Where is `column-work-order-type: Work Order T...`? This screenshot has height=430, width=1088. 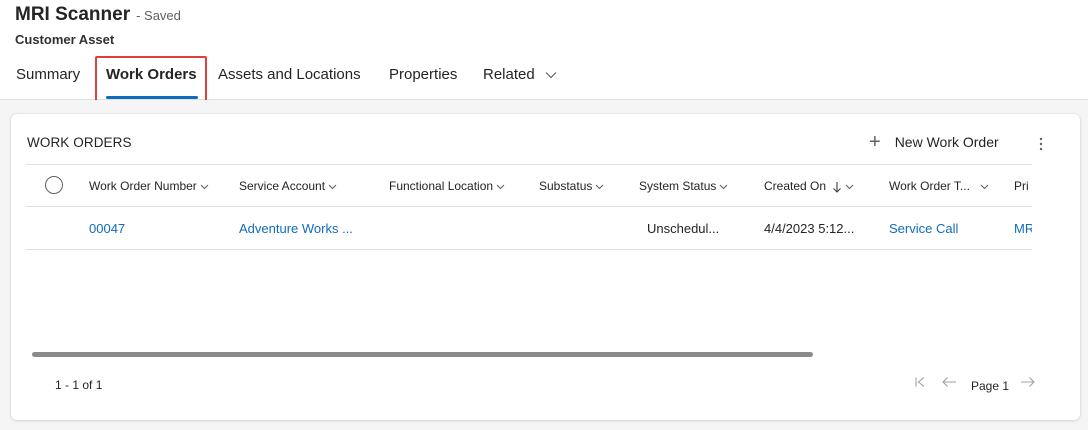 column-work-order-type: Work Order T... is located at coordinates (939, 186).